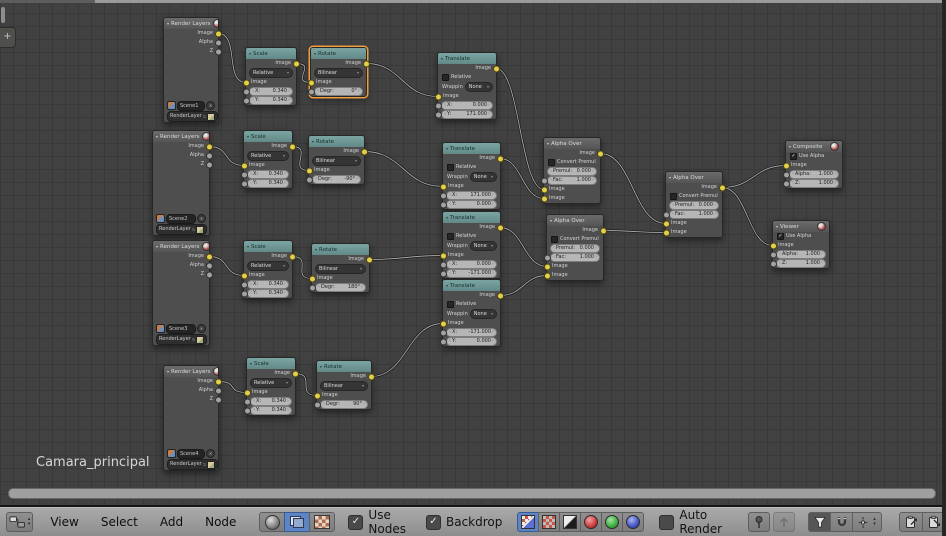 Image resolution: width=946 pixels, height=536 pixels. I want to click on node-scale2: ▾ScaleImageRelative▾ImageX:0.340Y:0.340, so click(268, 159).